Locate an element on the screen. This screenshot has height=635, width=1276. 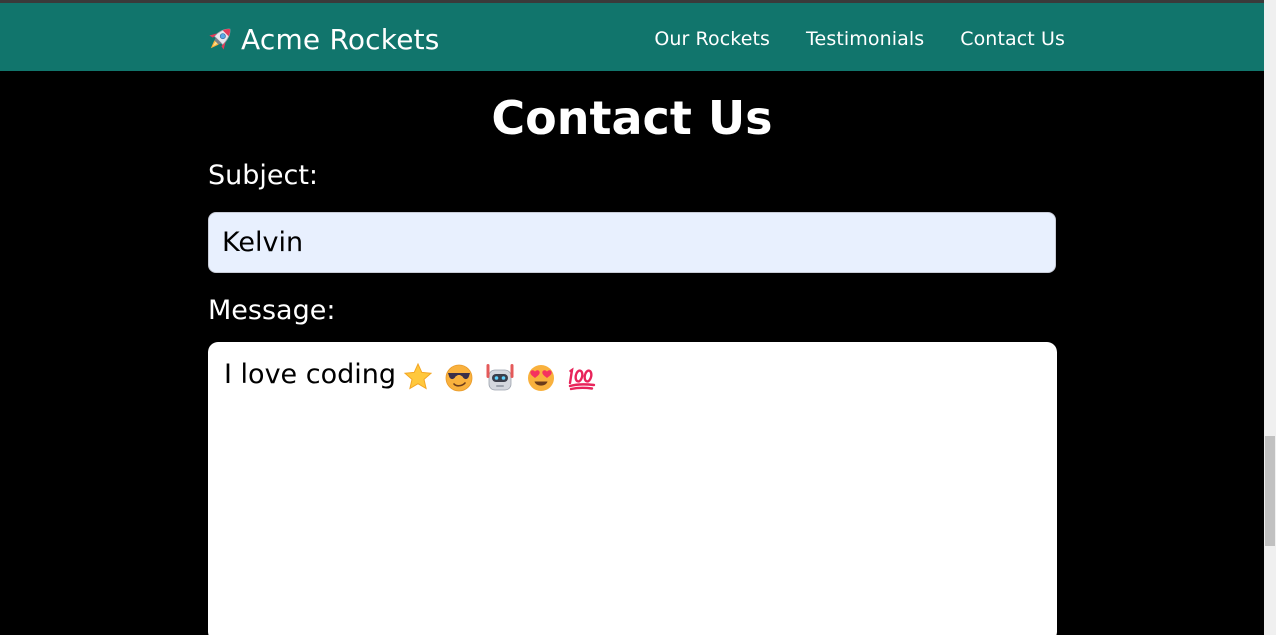
nav-link-contact-us: Contact Us is located at coordinates (1012, 39).